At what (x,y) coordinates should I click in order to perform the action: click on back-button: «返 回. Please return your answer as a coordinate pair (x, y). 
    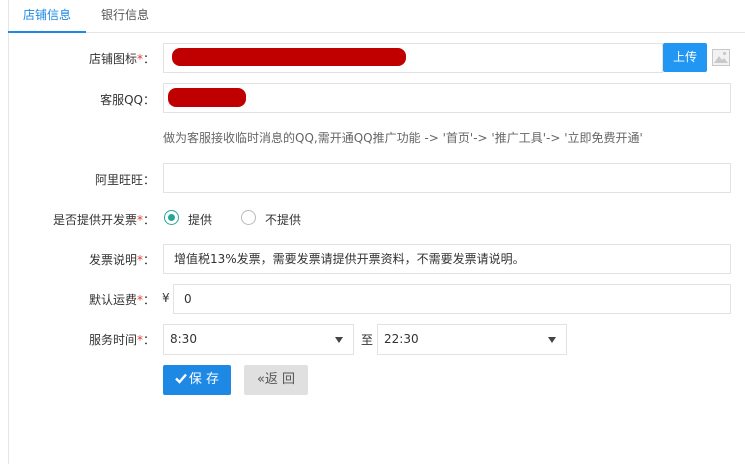
    Looking at the image, I should click on (276, 380).